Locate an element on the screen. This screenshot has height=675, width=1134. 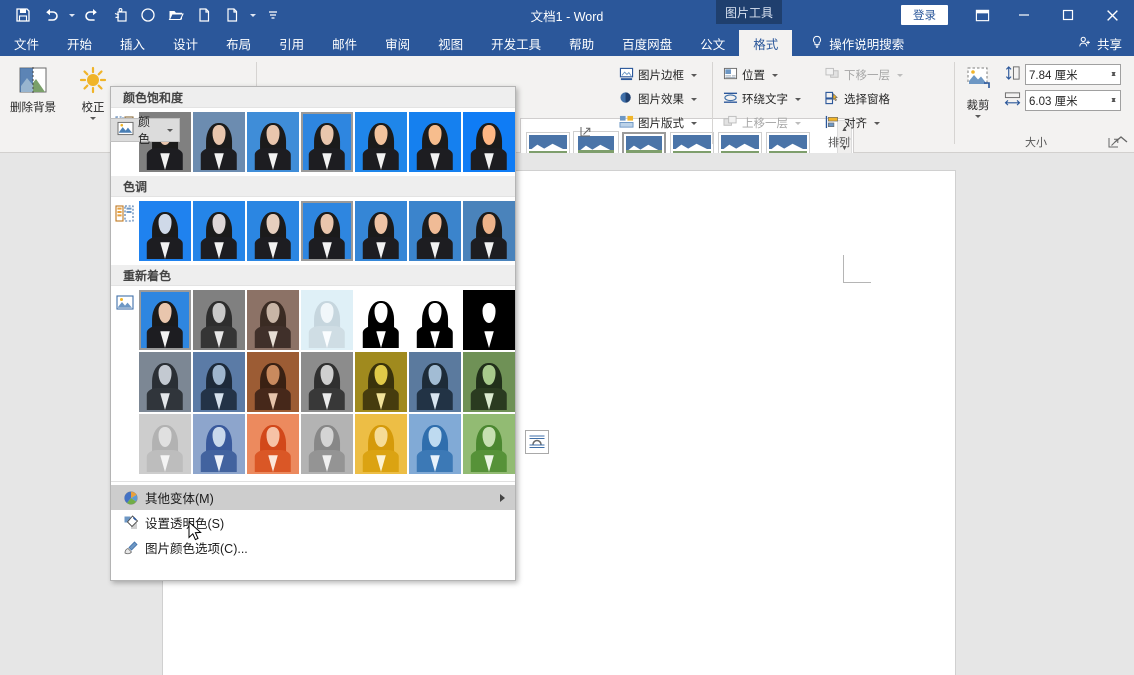
new-blank-icon is located at coordinates (232, 15).